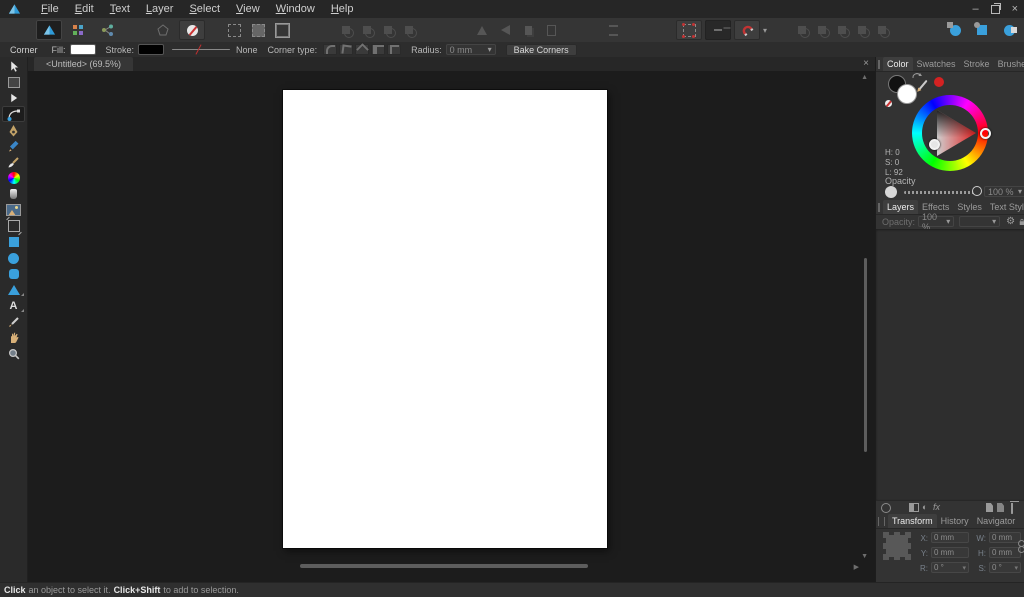  What do you see at coordinates (996, 521) in the screenshot?
I see `tab-navigator: Navigator` at bounding box center [996, 521].